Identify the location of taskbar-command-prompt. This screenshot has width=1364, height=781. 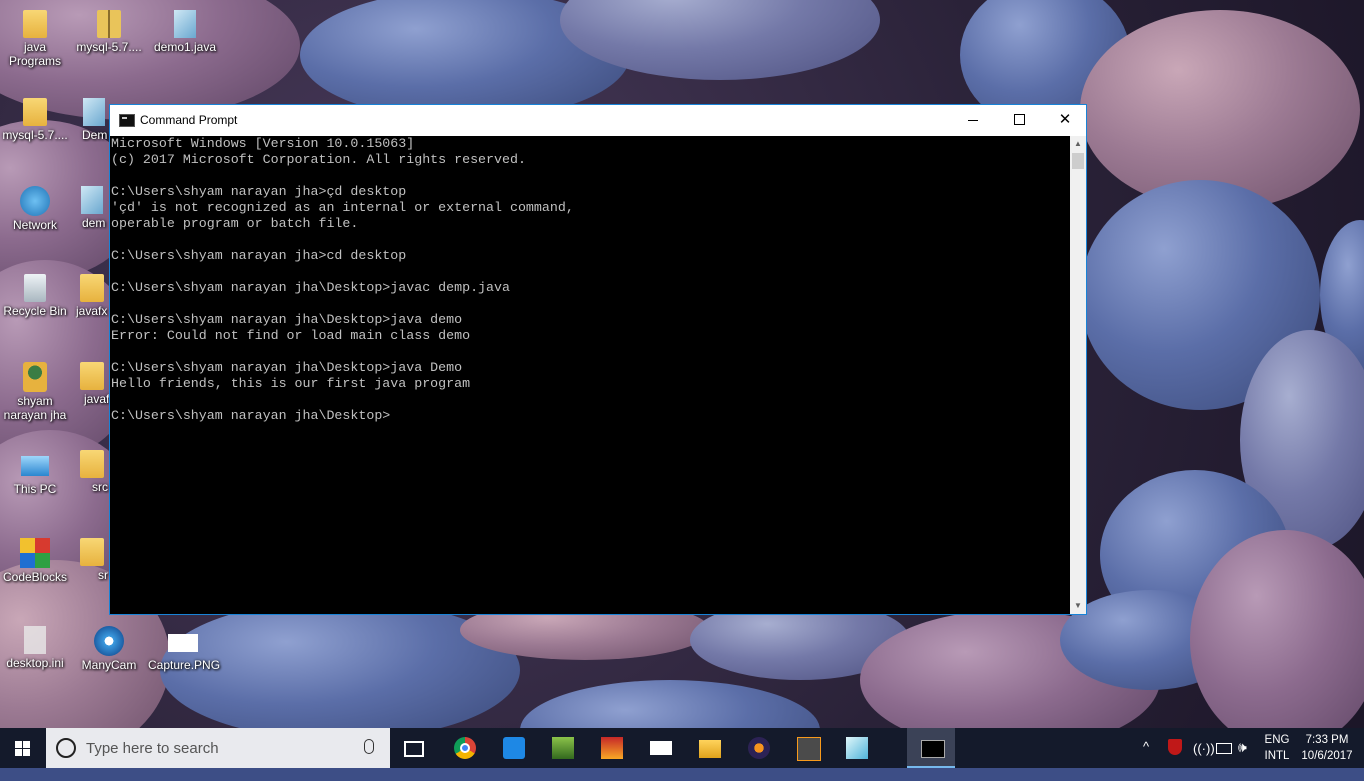
(931, 748).